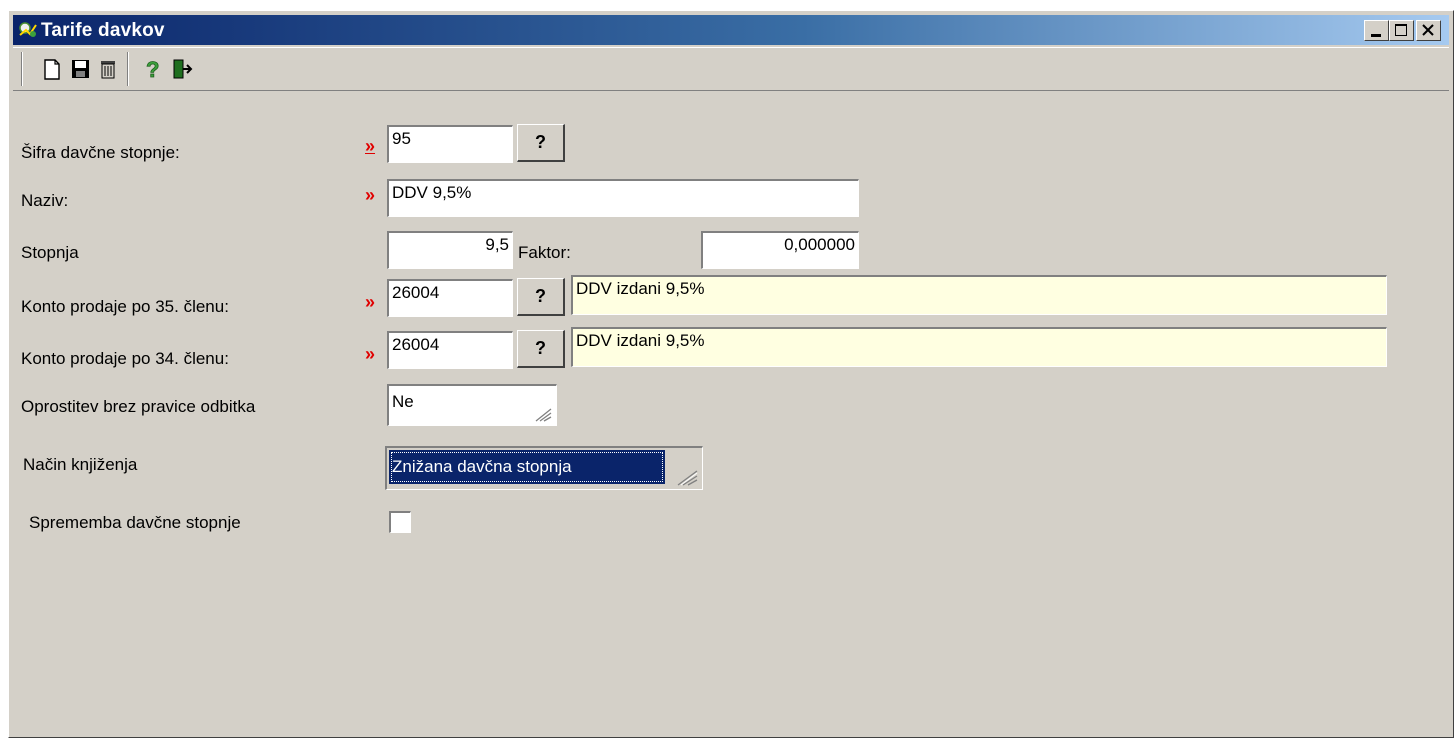 This screenshot has width=1456, height=740. I want to click on nacin-label: Način knjiženja, so click(80, 464).